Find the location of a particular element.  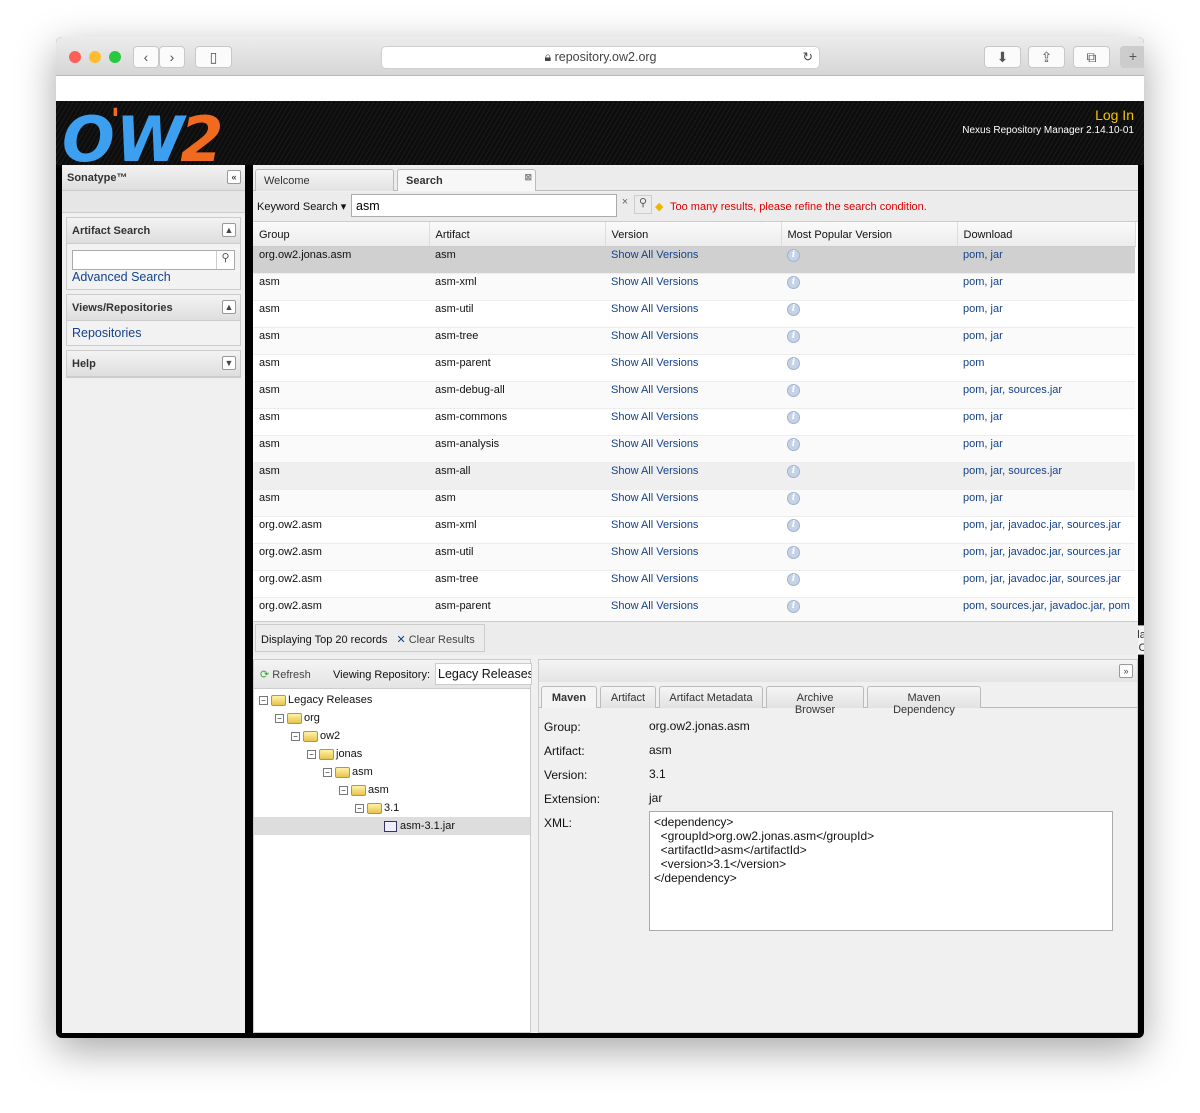

repositories-link: Repositories is located at coordinates (106, 333).